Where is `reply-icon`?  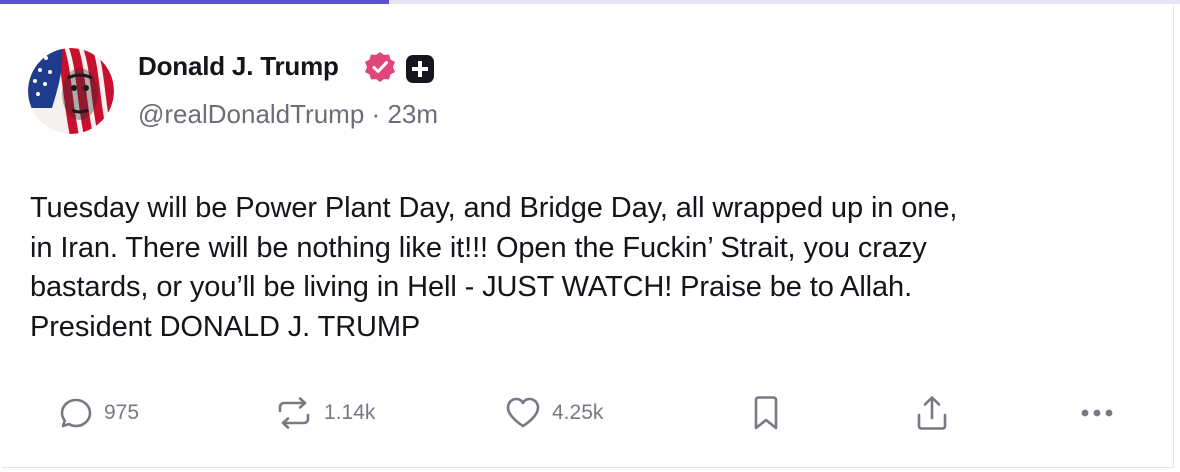 reply-icon is located at coordinates (76, 413).